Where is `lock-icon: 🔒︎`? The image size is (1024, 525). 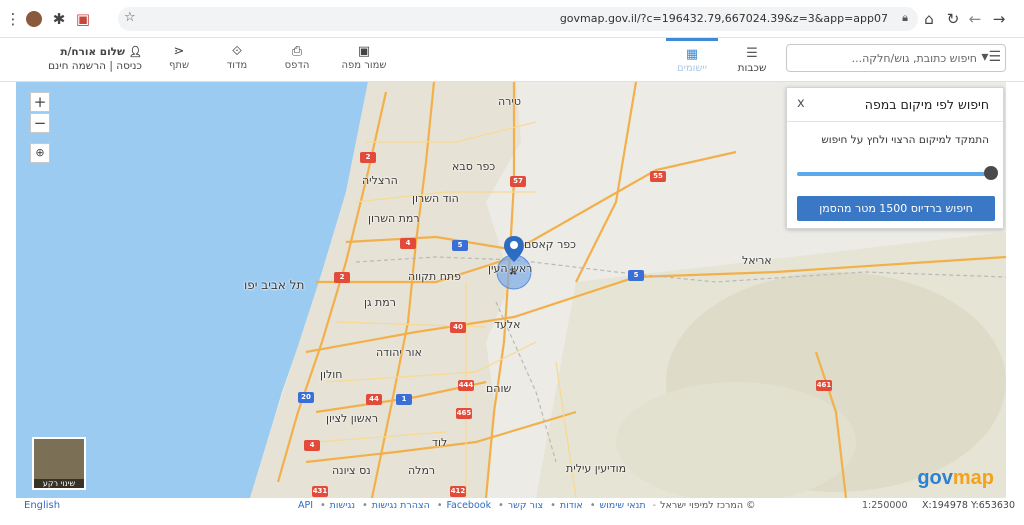
lock-icon: 🔒︎ is located at coordinates (905, 18).